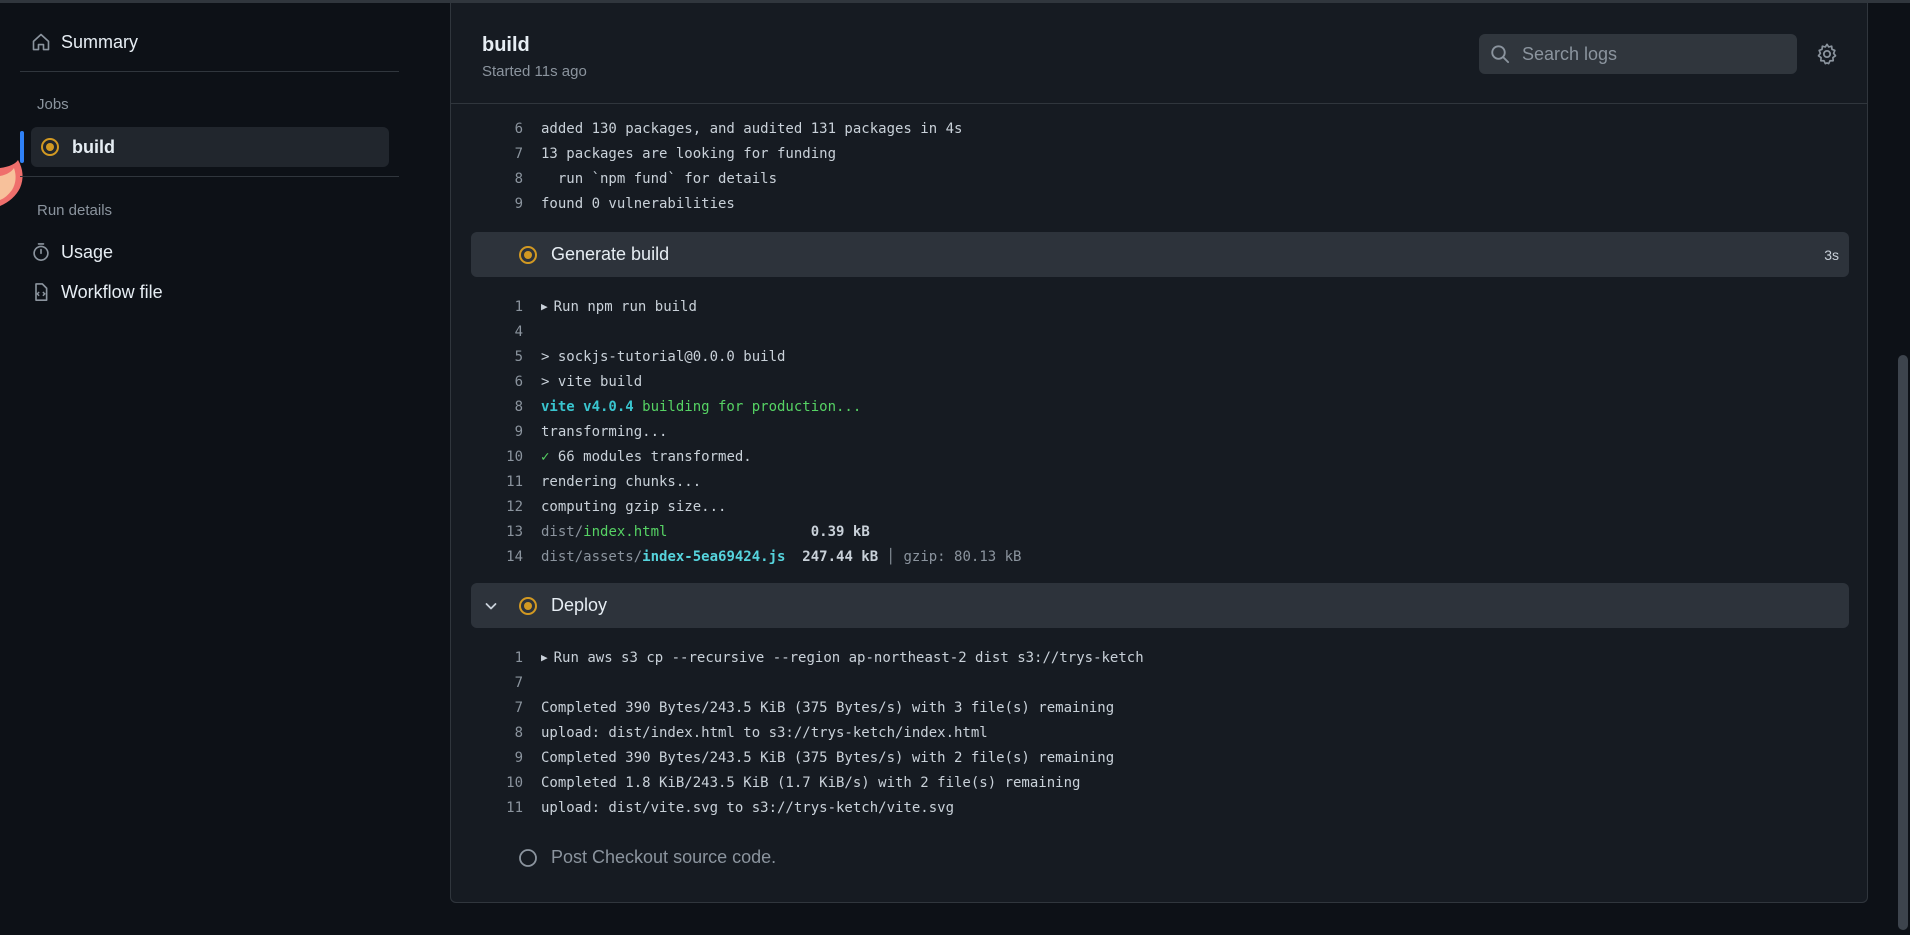 The width and height of the screenshot is (1910, 935). What do you see at coordinates (100, 41) in the screenshot?
I see `sidebar-item-label: Summary` at bounding box center [100, 41].